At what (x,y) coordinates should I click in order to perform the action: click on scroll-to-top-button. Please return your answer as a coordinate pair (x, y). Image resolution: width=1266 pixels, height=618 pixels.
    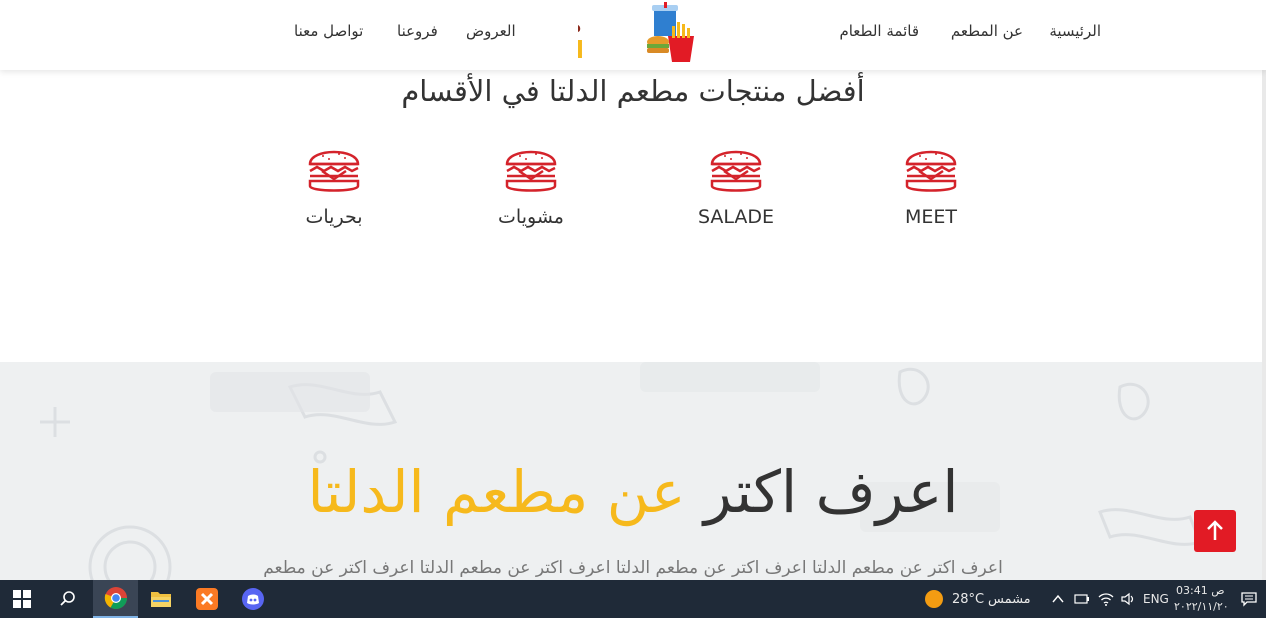
    Looking at the image, I should click on (1215, 531).